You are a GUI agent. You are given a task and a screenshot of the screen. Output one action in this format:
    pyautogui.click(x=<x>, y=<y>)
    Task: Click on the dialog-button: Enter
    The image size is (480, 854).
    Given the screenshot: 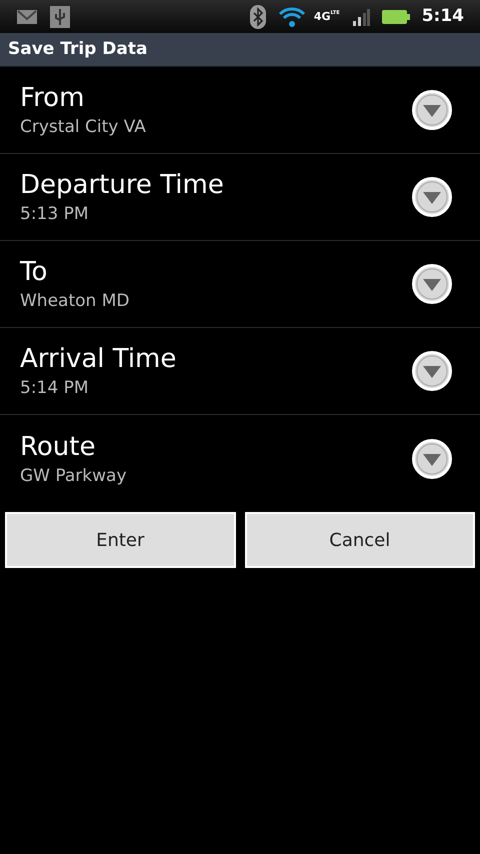 What is the action you would take?
    pyautogui.click(x=120, y=540)
    